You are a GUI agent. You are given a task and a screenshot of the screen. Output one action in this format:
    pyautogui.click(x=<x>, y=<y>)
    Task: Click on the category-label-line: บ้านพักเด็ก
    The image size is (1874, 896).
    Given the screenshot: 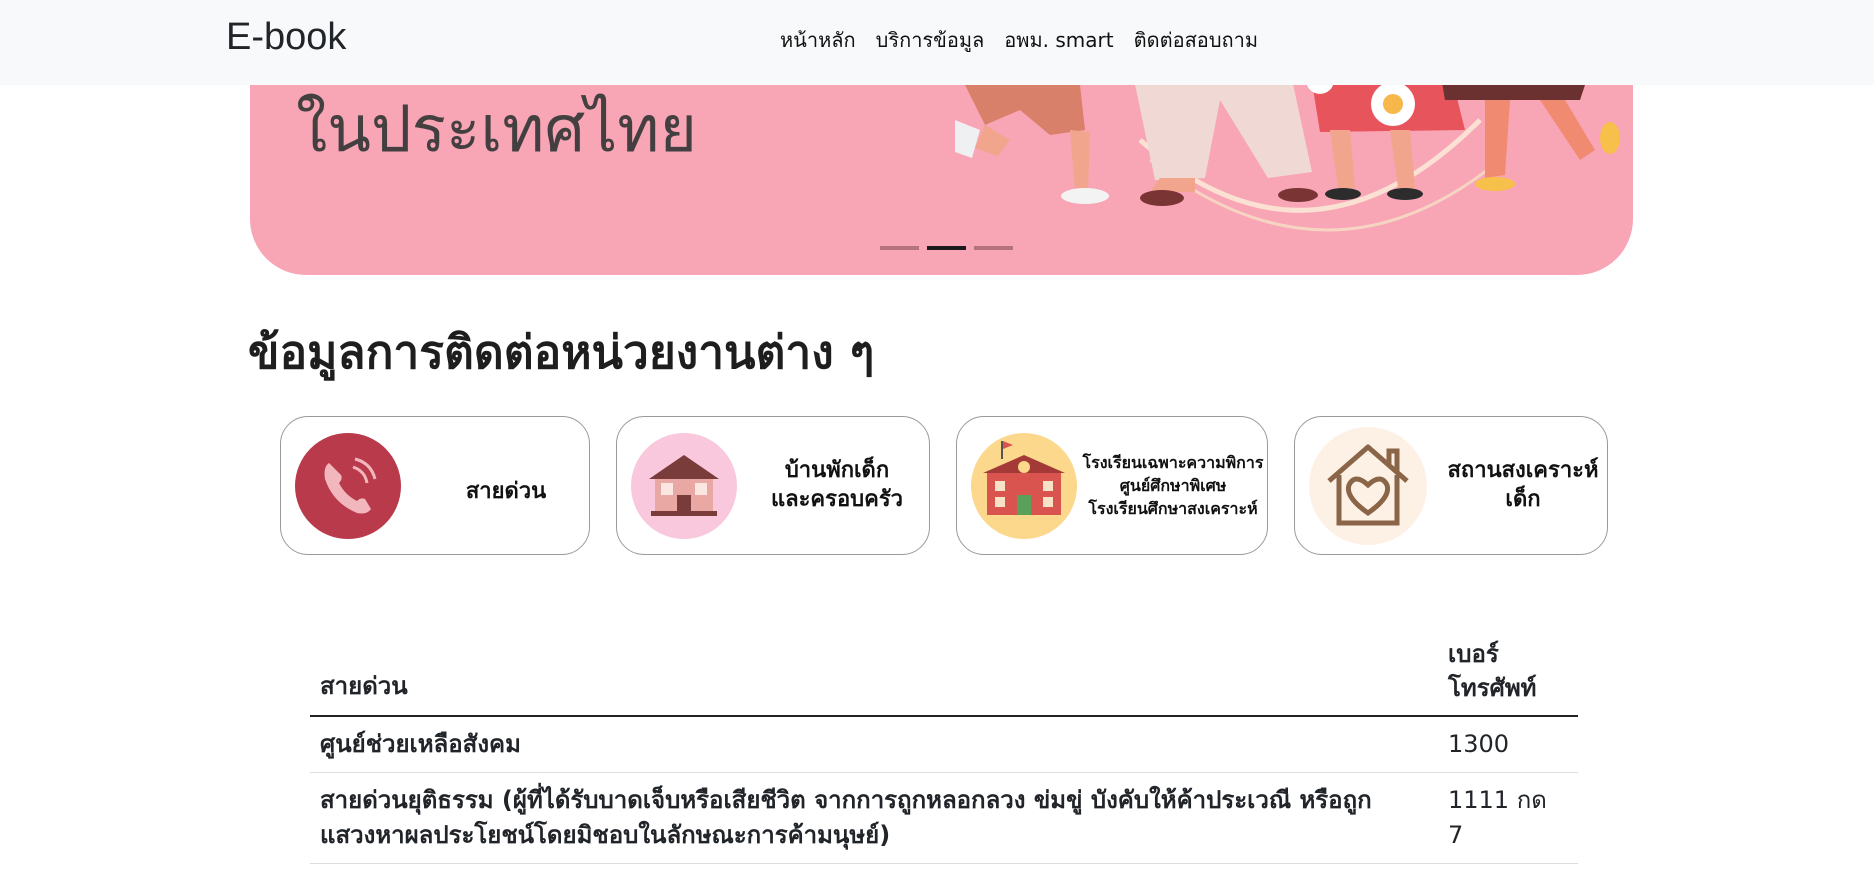 What is the action you would take?
    pyautogui.click(x=837, y=470)
    